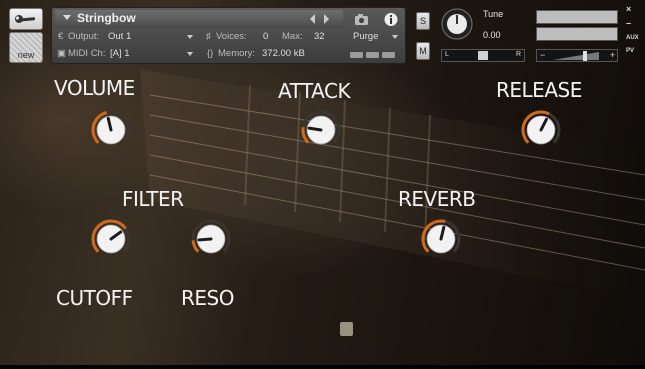 The width and height of the screenshot is (645, 369). What do you see at coordinates (632, 38) in the screenshot?
I see `aux-button: AUX` at bounding box center [632, 38].